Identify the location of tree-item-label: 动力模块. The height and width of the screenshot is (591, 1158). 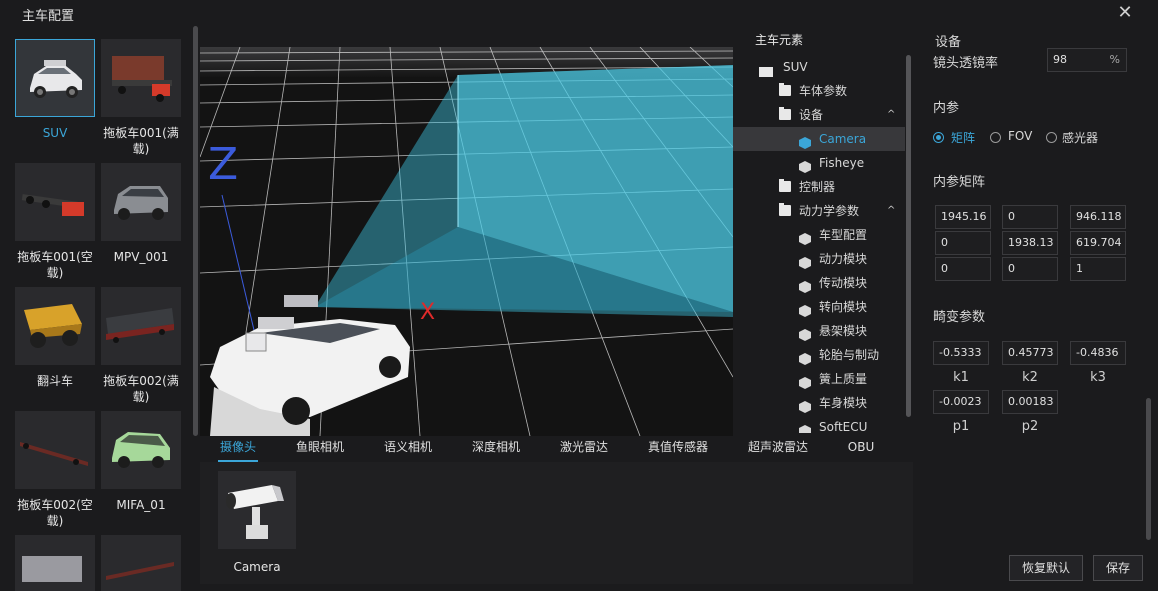
(843, 259).